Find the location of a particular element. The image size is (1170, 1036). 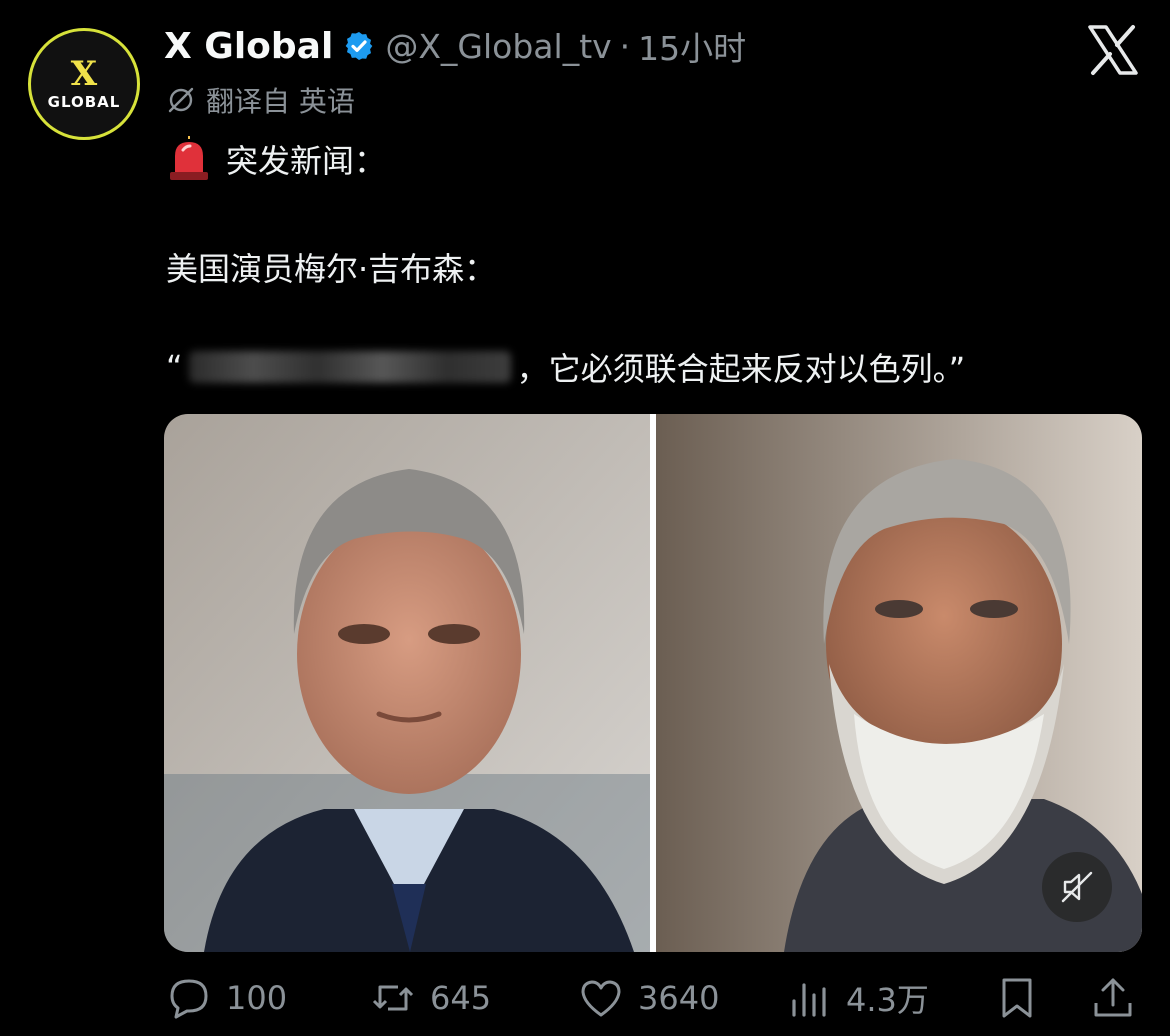

views-chart-icon is located at coordinates (809, 1000).